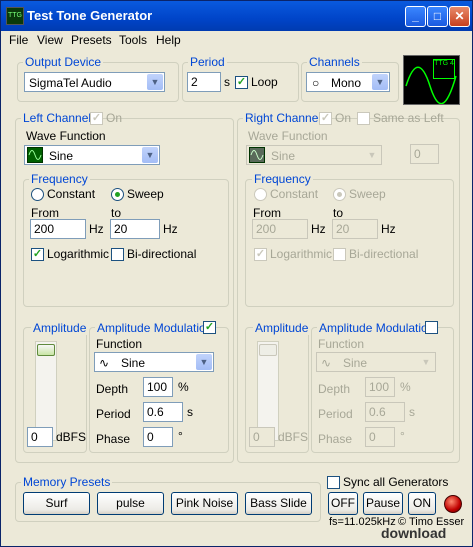 This screenshot has width=473, height=547. What do you see at coordinates (343, 503) in the screenshot?
I see `off-button: OFF` at bounding box center [343, 503].